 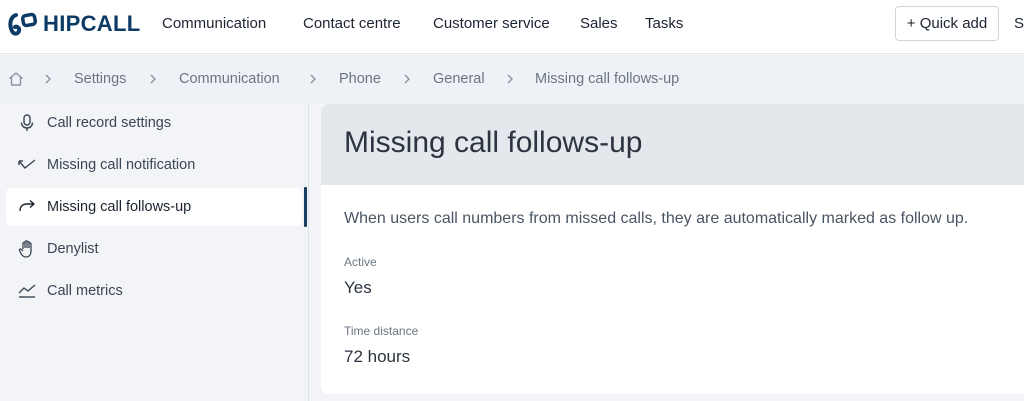 I want to click on time-distance-value: 72 hours, so click(x=377, y=356).